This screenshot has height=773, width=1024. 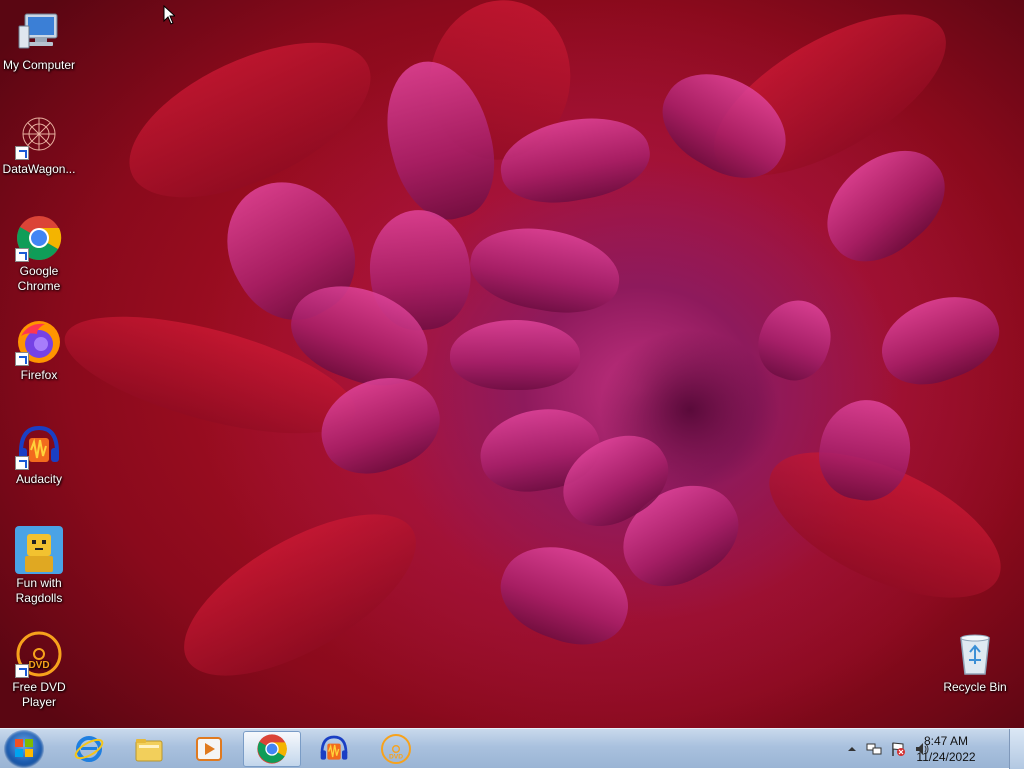 I want to click on action-center-flag-icon, so click(x=898, y=749).